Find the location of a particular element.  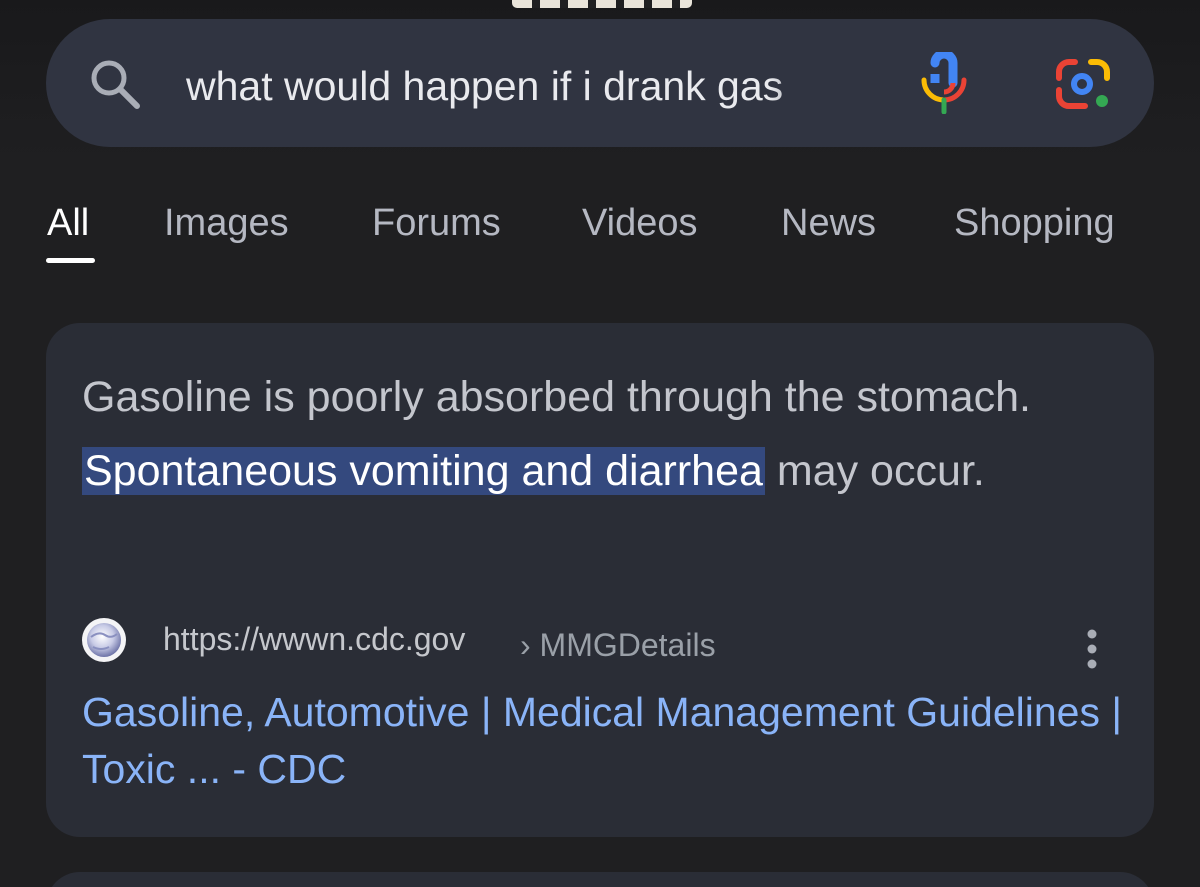

tab-all: All is located at coordinates (68, 223).